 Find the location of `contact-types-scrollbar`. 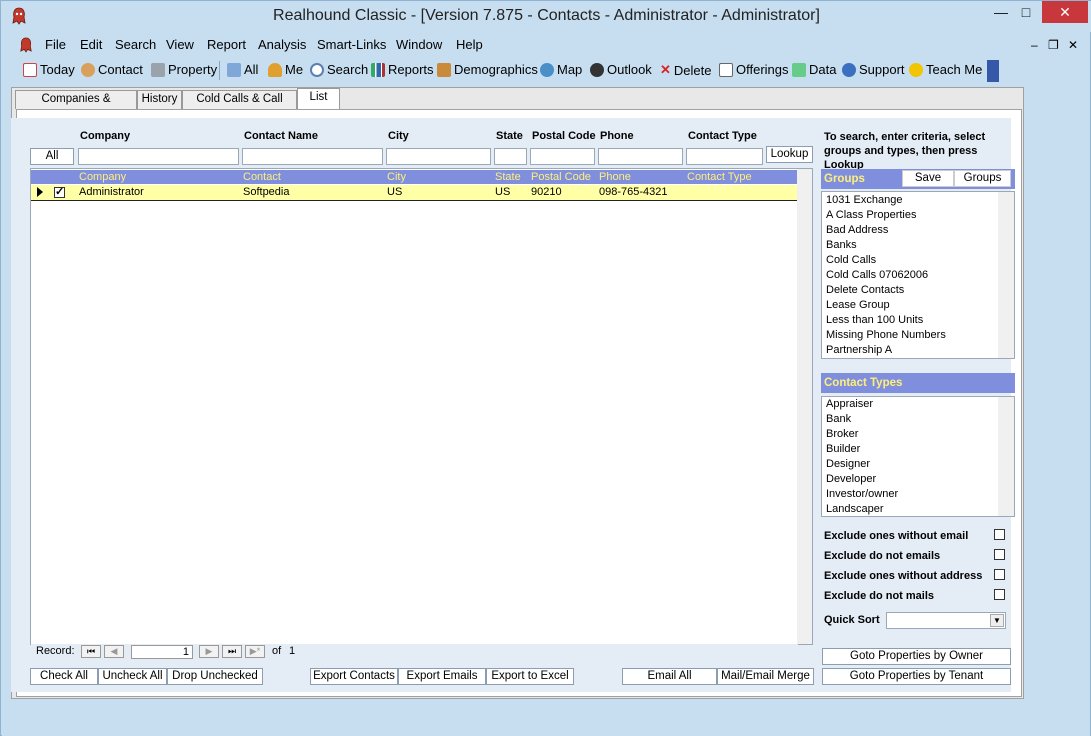

contact-types-scrollbar is located at coordinates (1006, 456).